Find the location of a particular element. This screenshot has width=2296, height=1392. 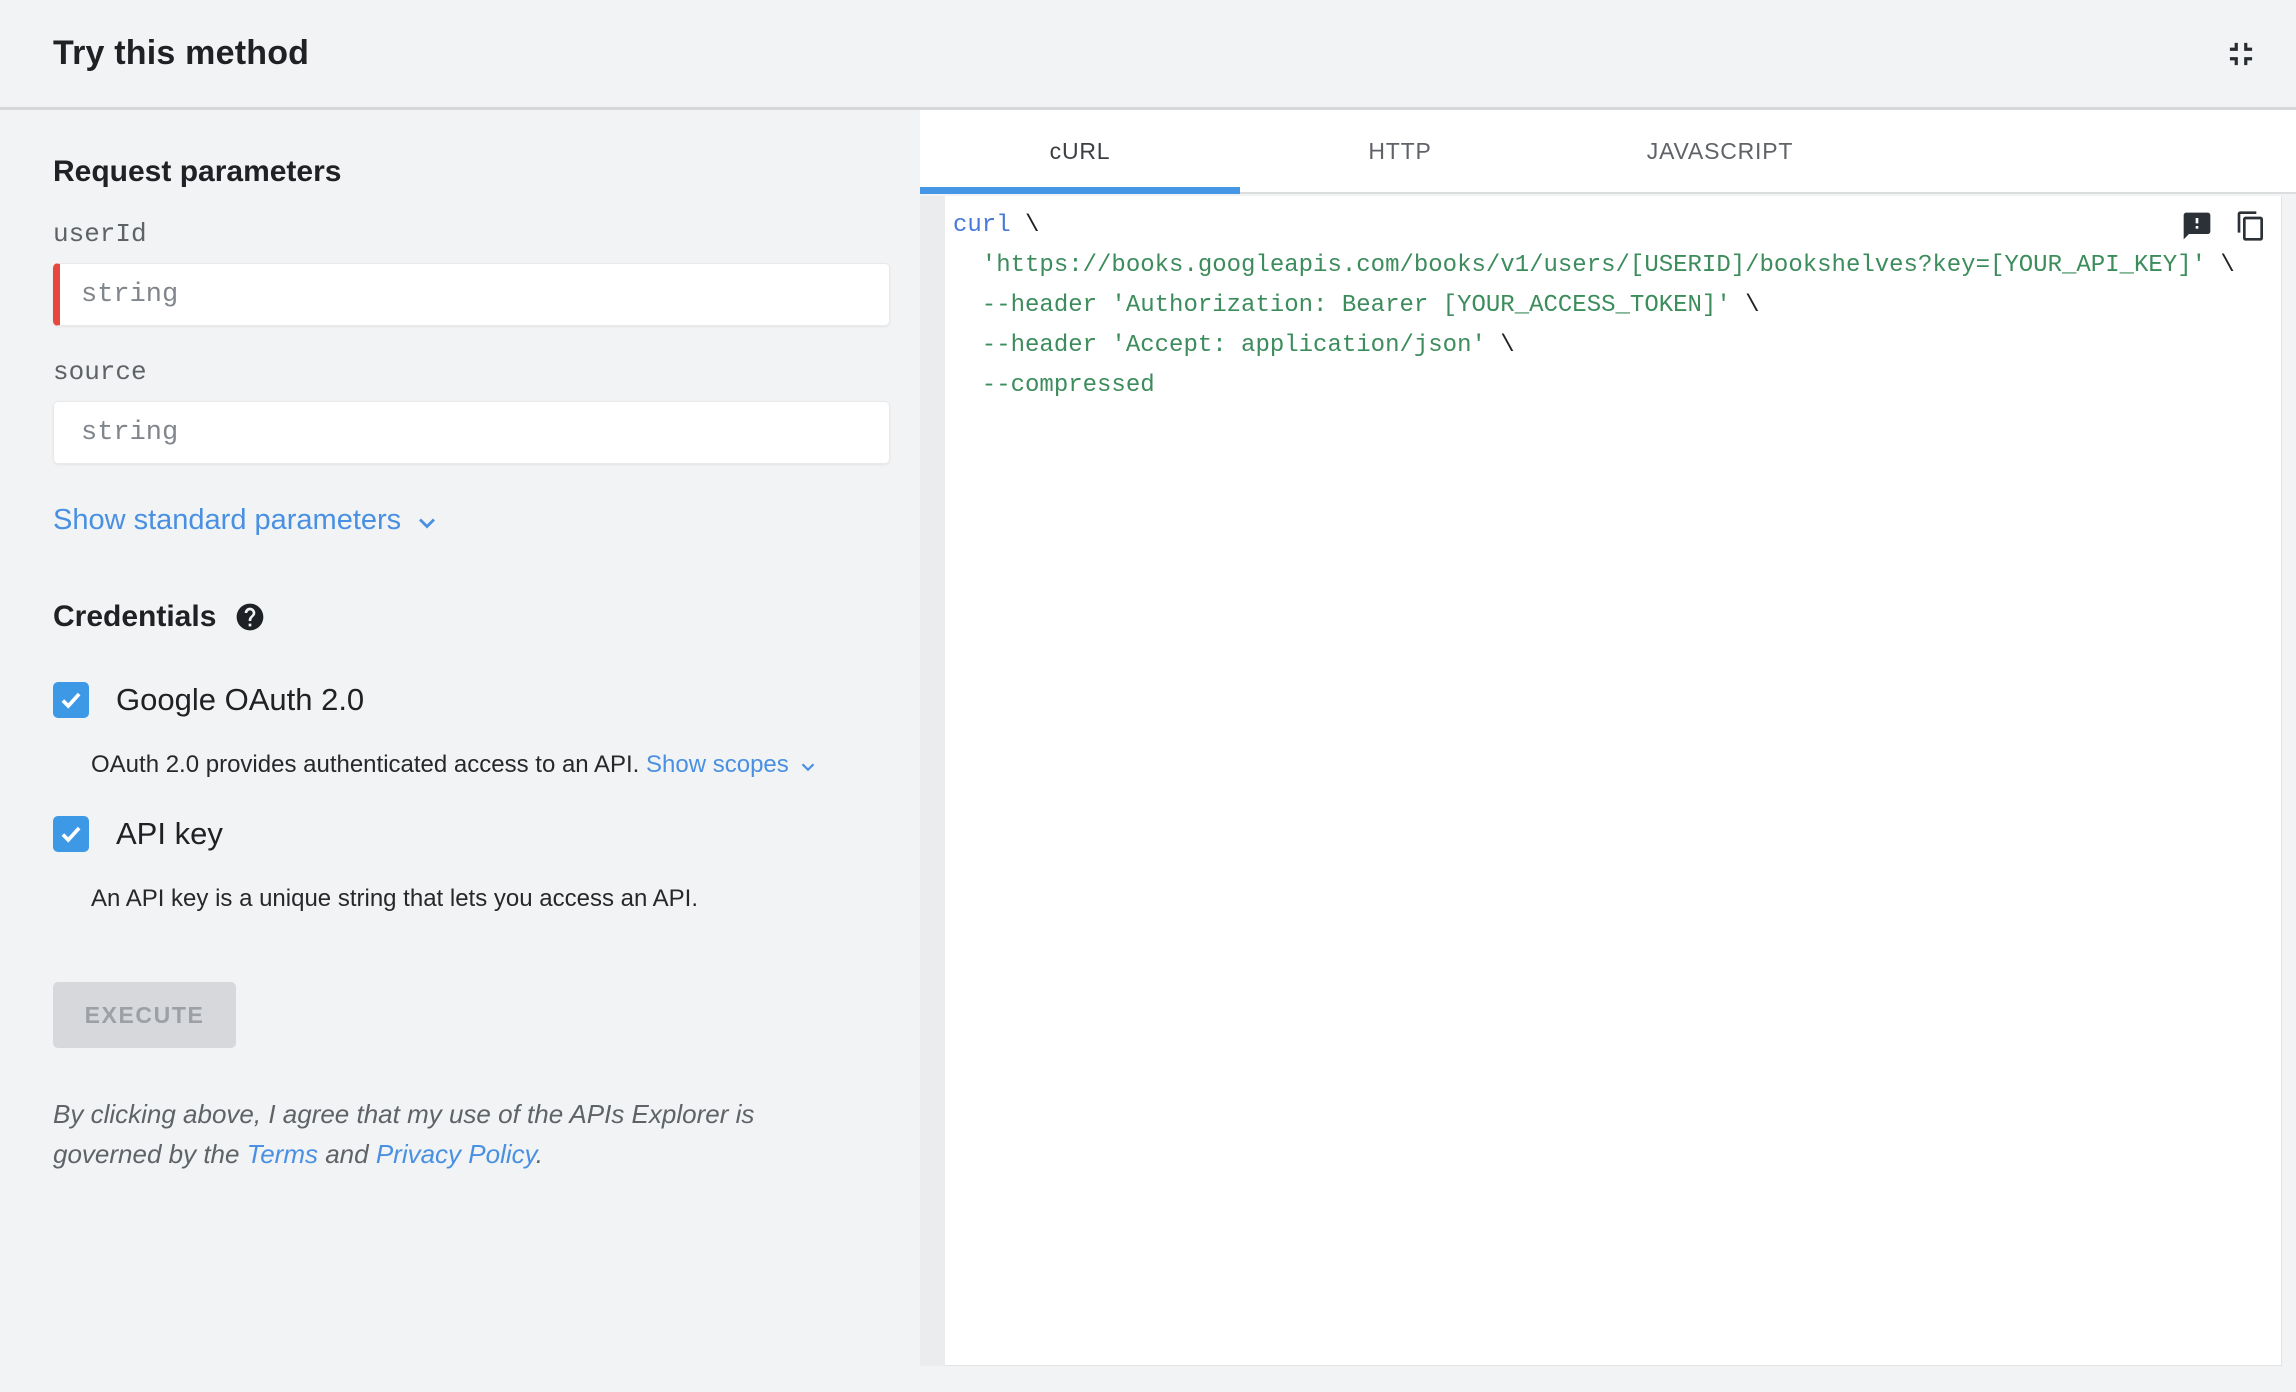

tab-http-label: HTTP is located at coordinates (1400, 150).